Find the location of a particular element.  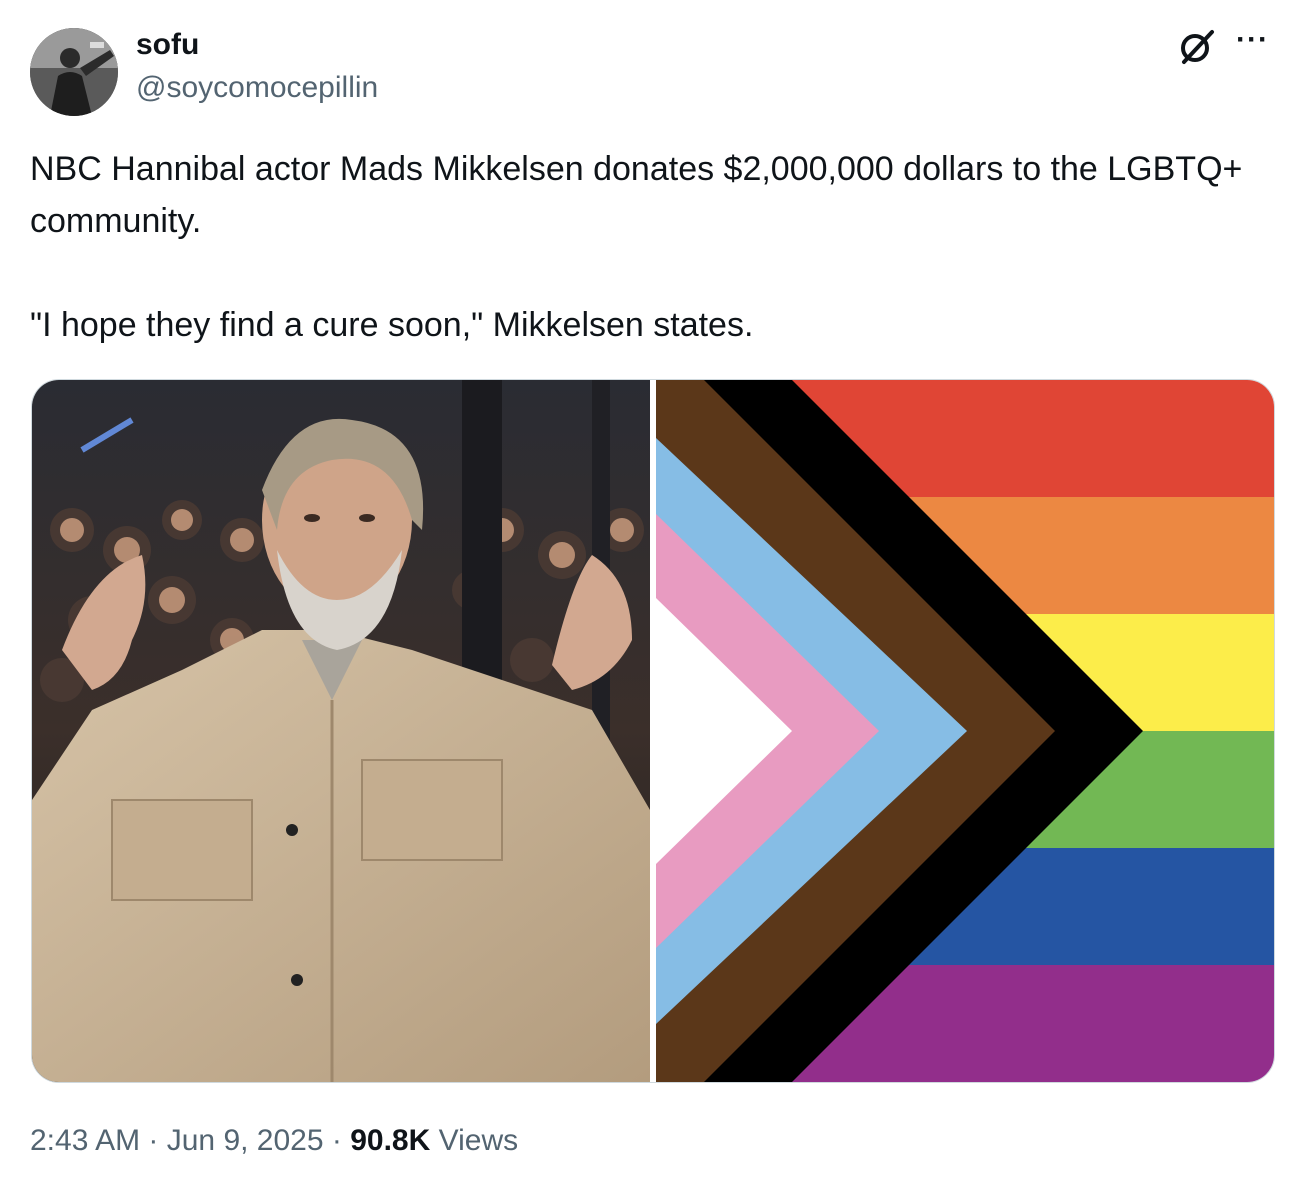

grok-icon is located at coordinates (1197, 47).